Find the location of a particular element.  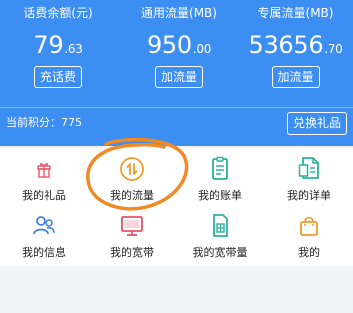

gift-icon is located at coordinates (44, 170).